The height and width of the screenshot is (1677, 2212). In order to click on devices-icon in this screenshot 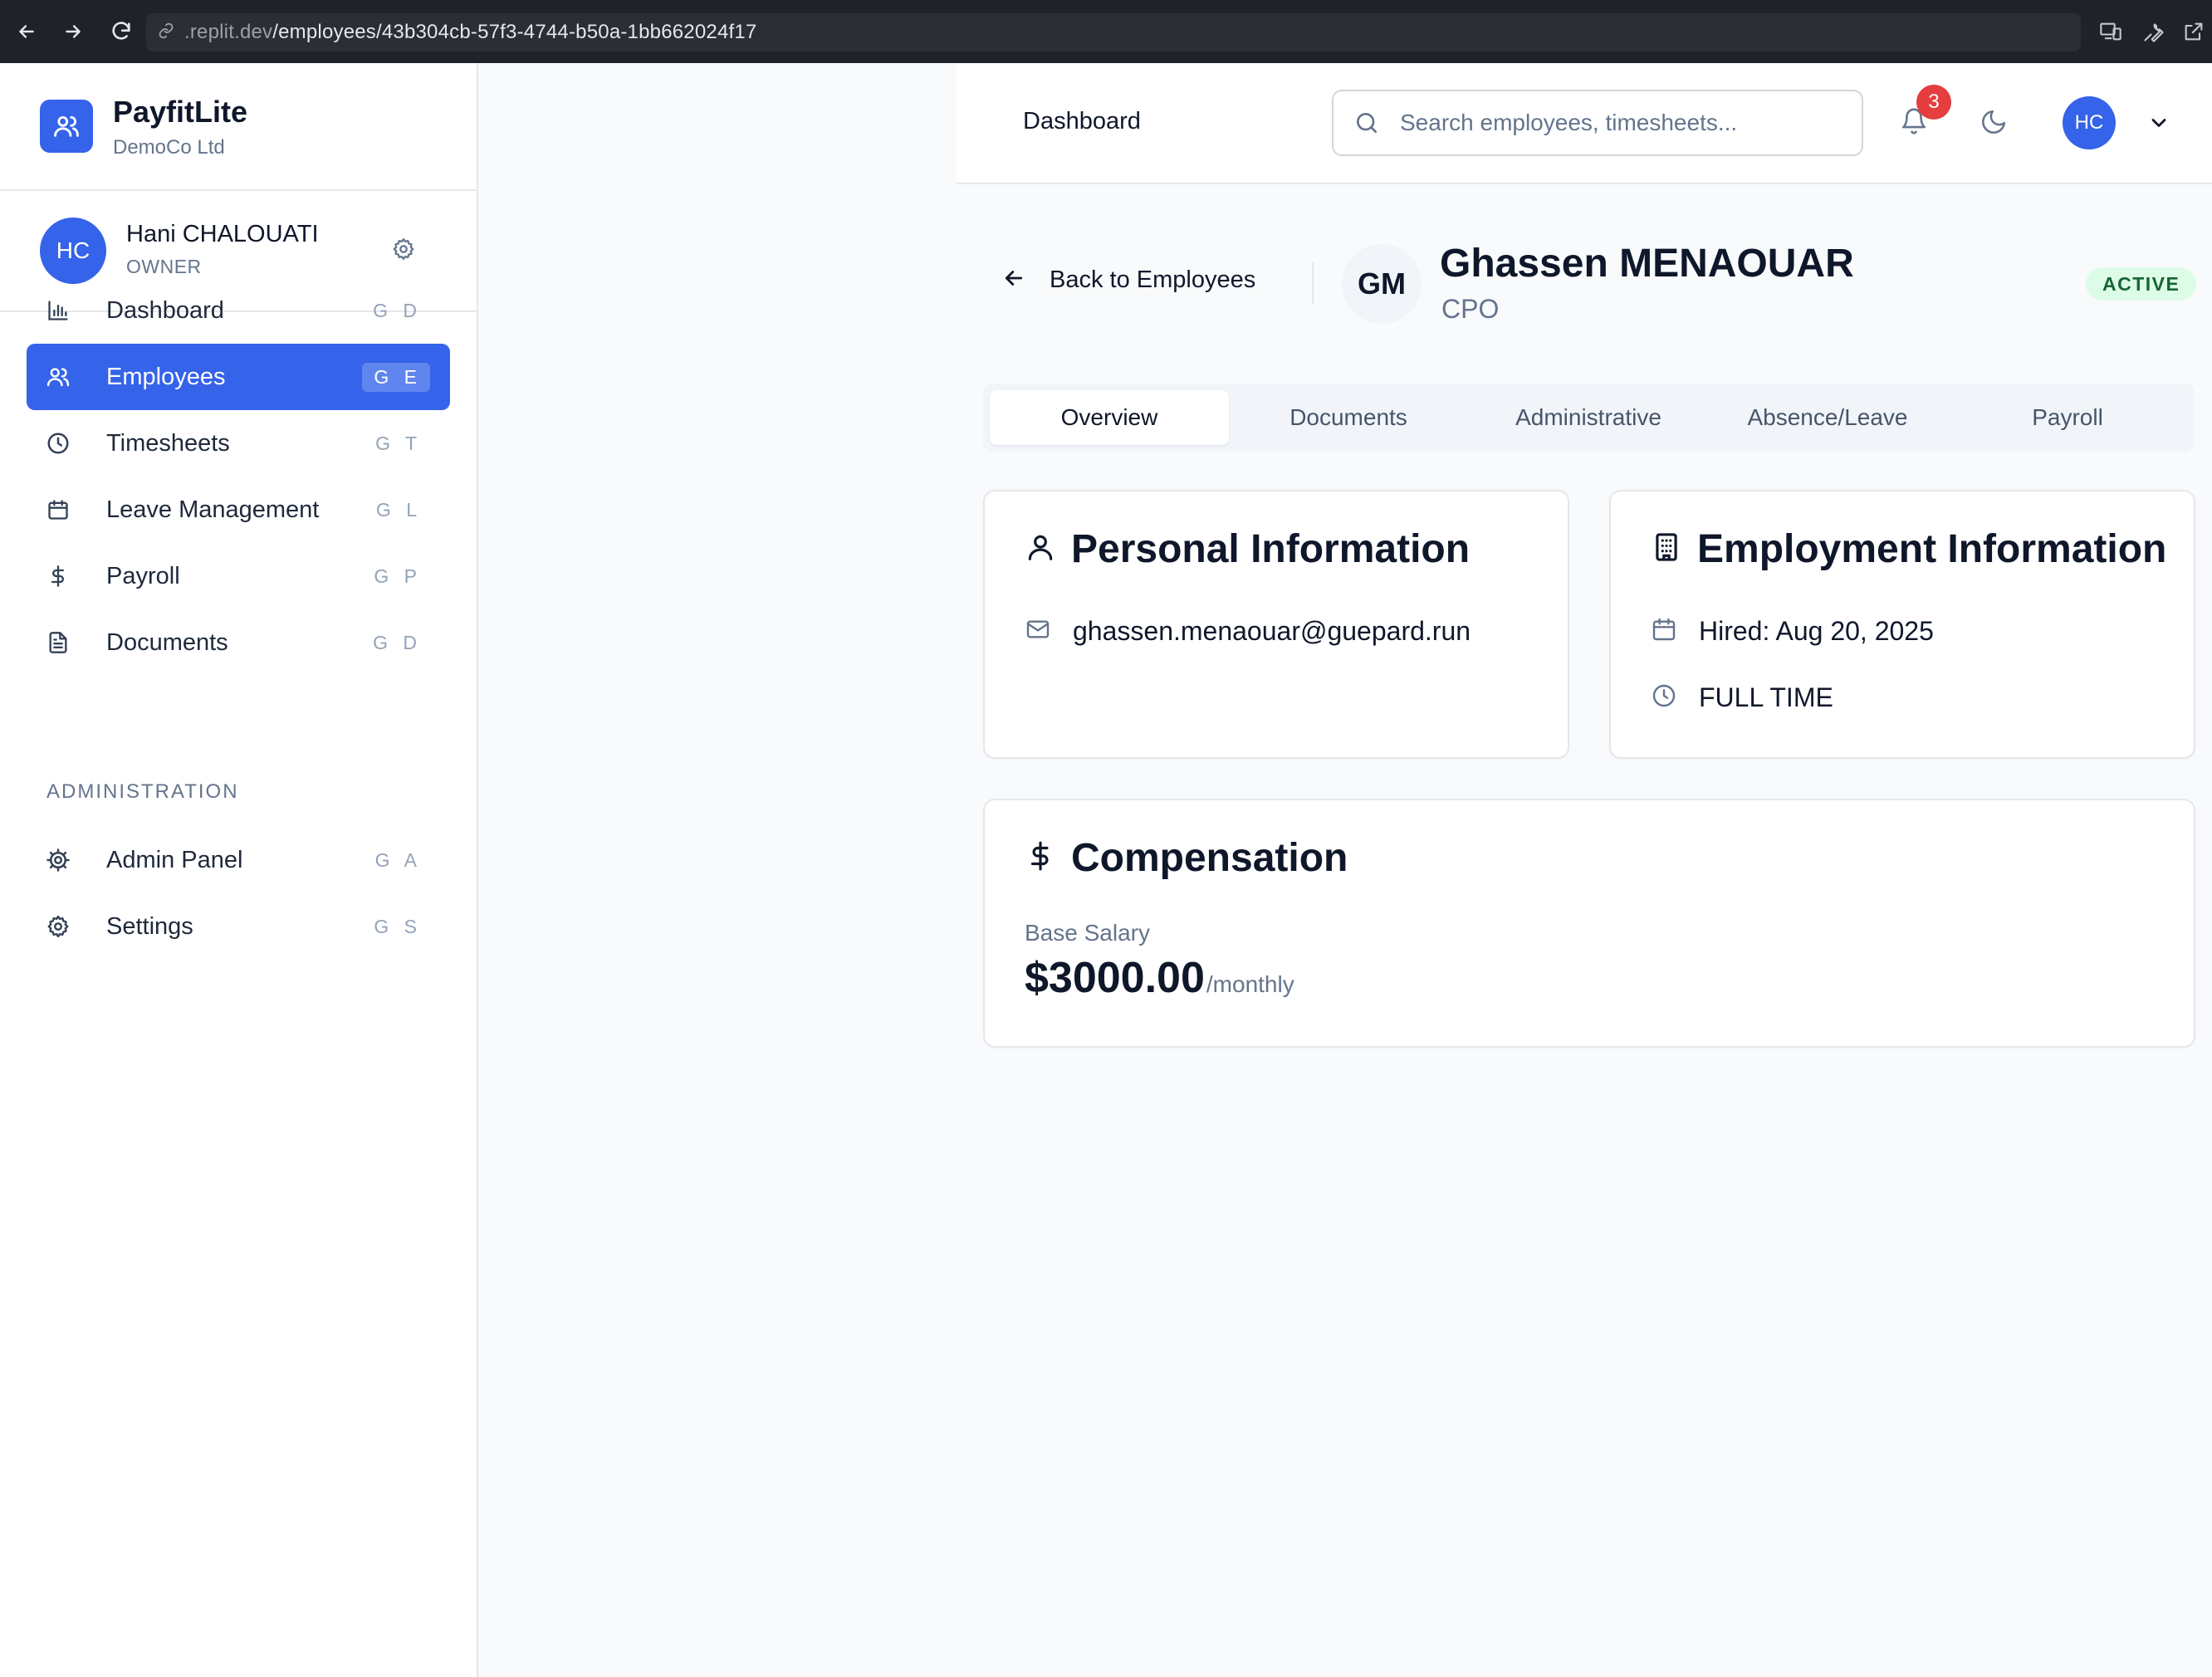, I will do `click(2111, 31)`.